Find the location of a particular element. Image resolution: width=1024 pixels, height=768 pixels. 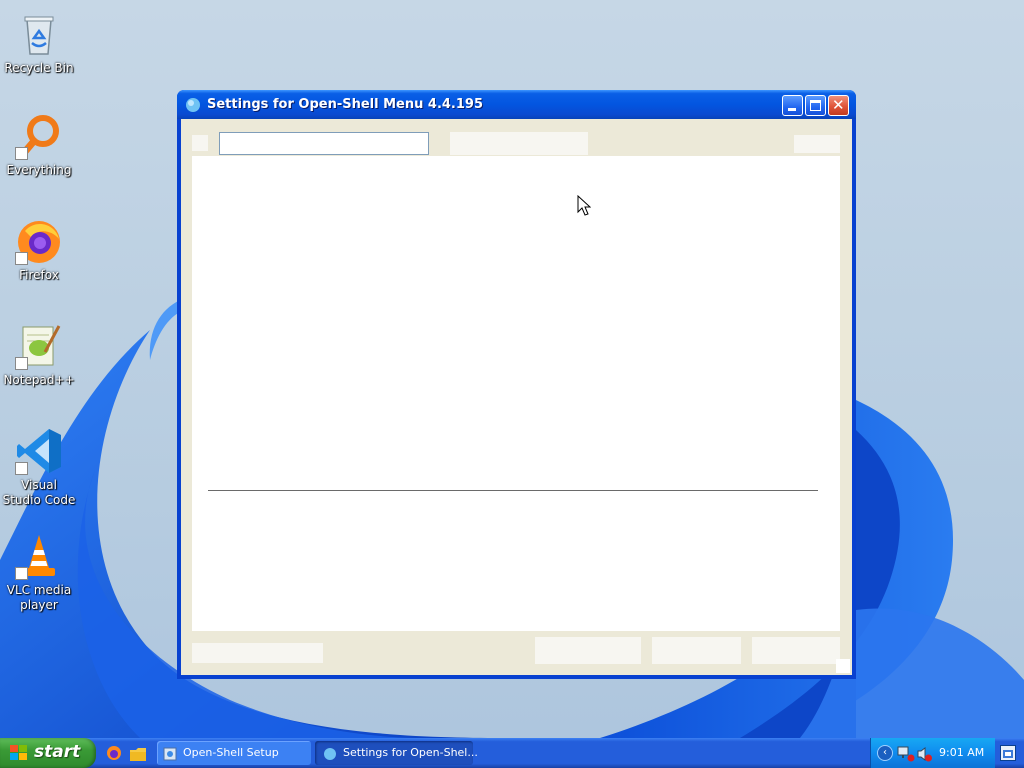

explorer-quicklaunch-icon is located at coordinates (138, 755).